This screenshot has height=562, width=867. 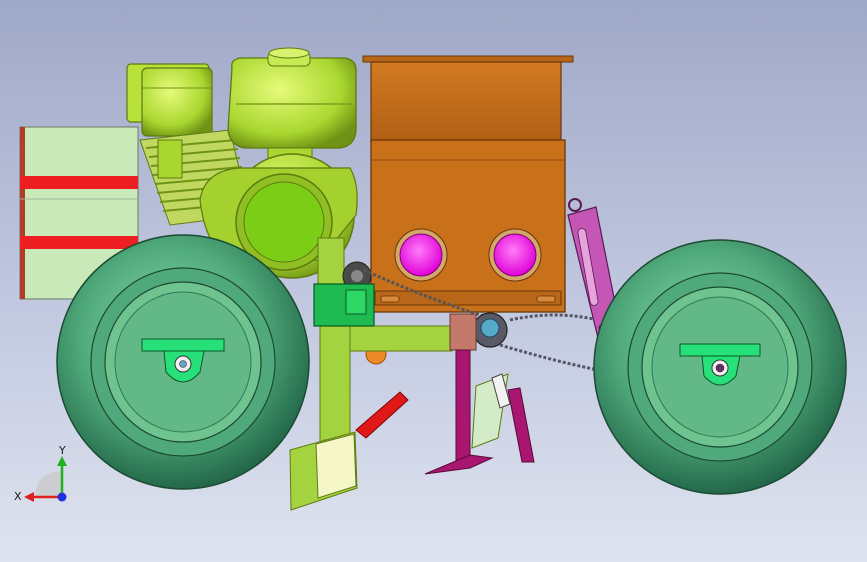 What do you see at coordinates (183, 362) in the screenshot?
I see `wheel-left` at bounding box center [183, 362].